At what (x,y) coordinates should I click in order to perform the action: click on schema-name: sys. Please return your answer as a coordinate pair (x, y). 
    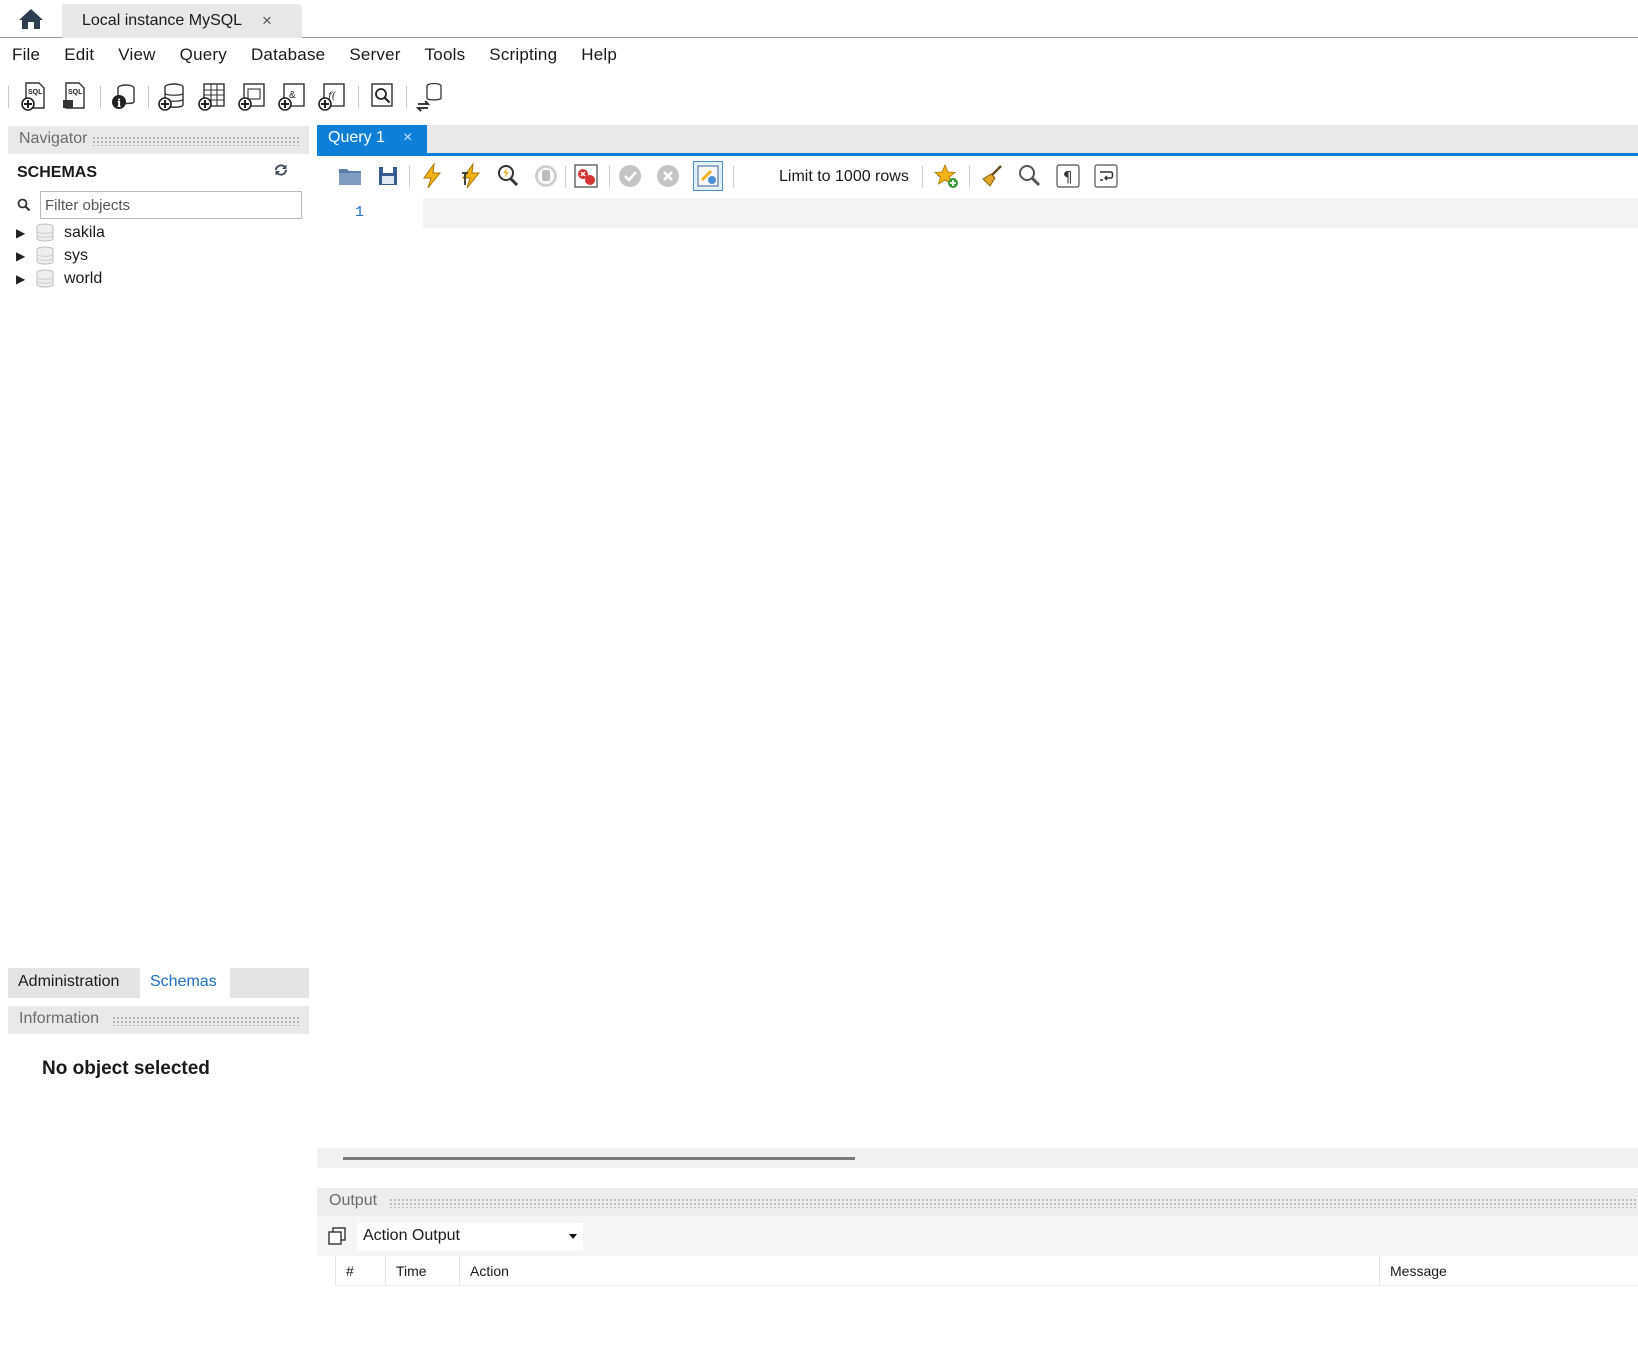
    Looking at the image, I should click on (76, 255).